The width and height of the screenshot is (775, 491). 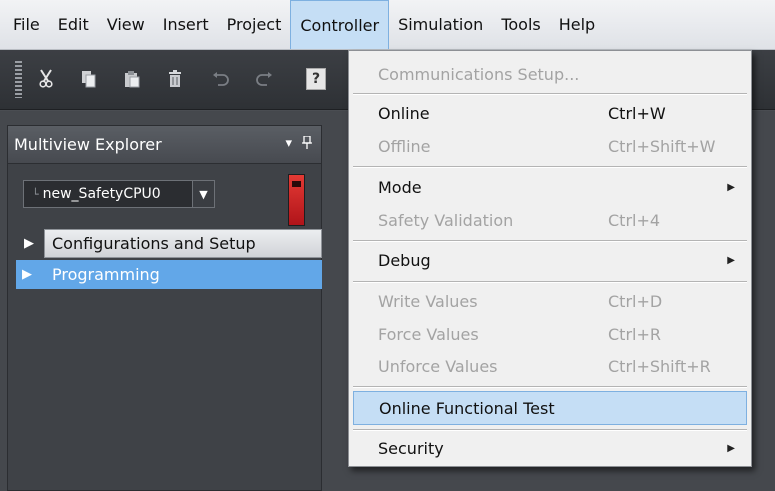 I want to click on menu-item-offline: Offline Ctrl+Shift+W, so click(x=550, y=146).